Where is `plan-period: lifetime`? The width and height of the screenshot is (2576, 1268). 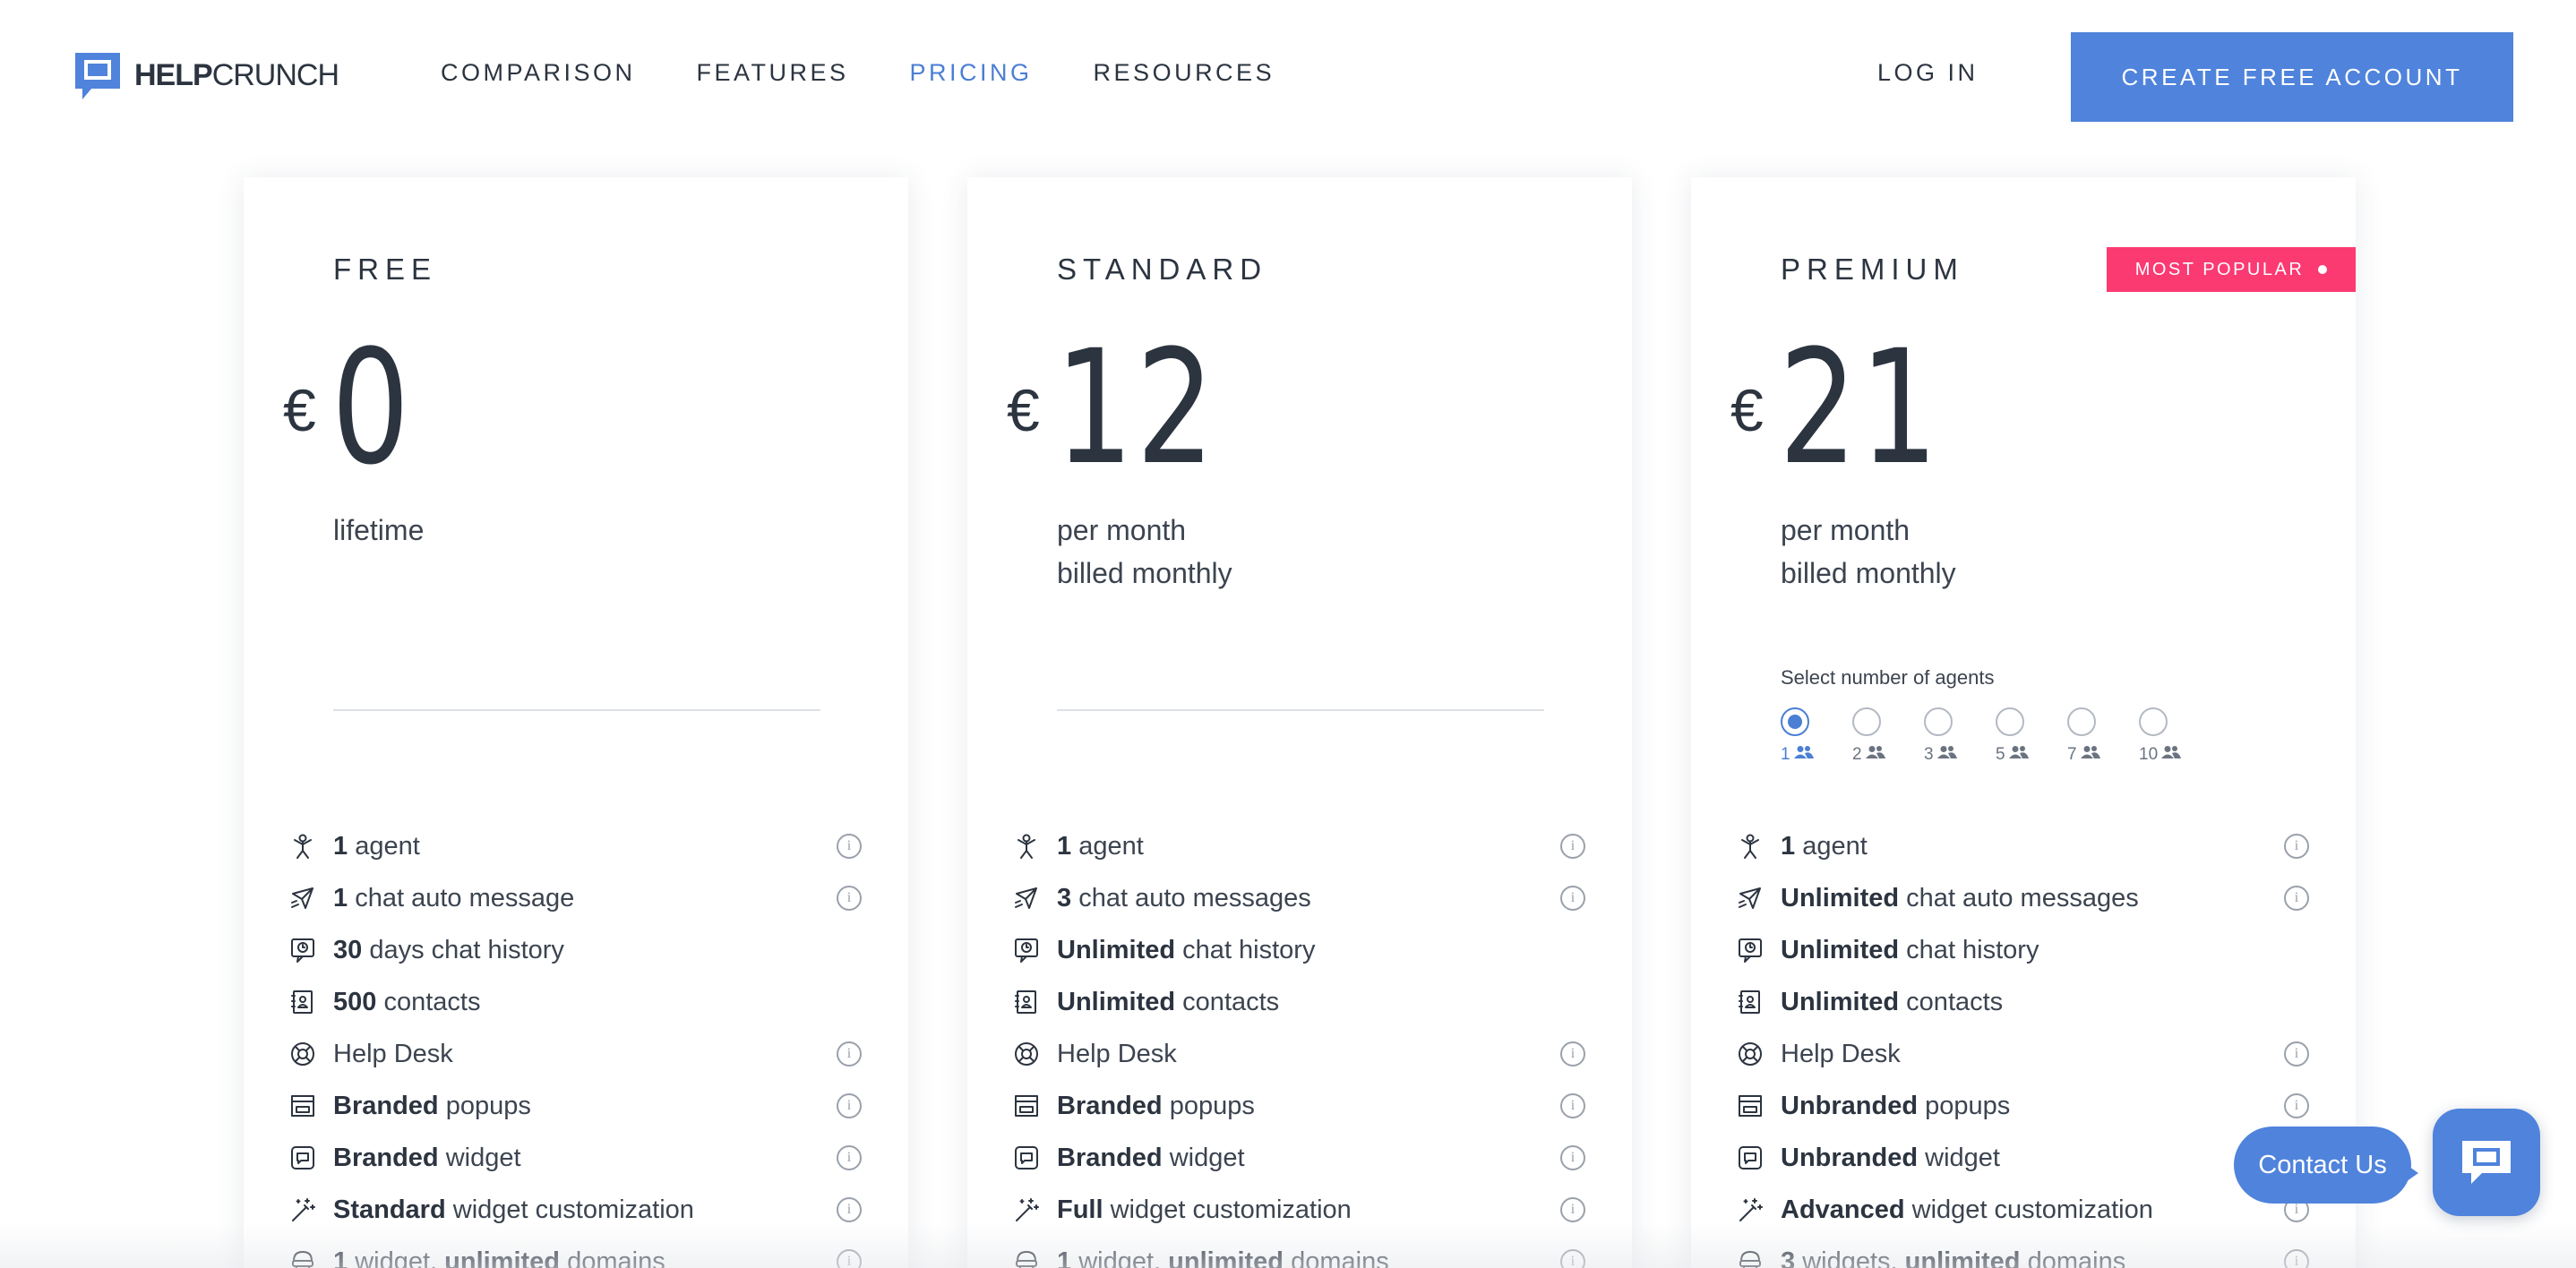 plan-period: lifetime is located at coordinates (378, 530).